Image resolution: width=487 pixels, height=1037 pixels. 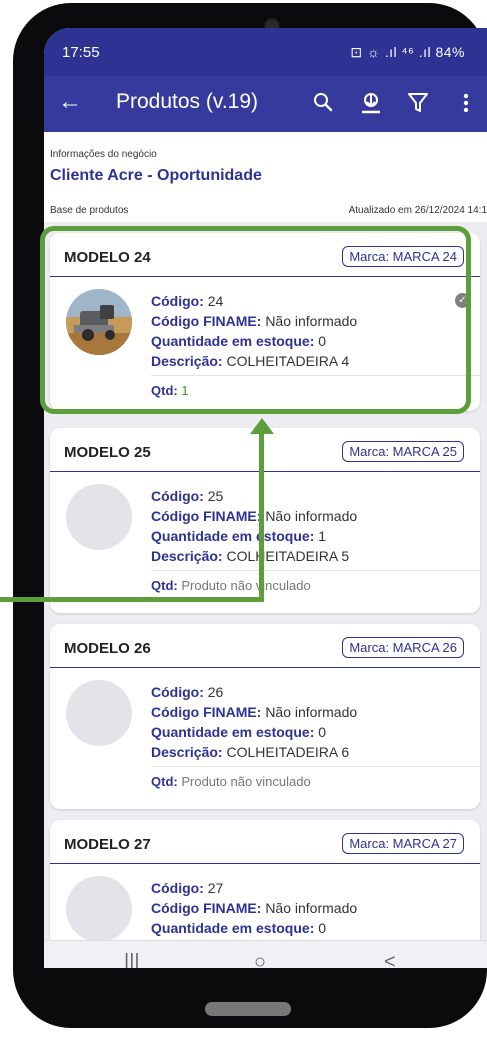 I want to click on brand-badge: Marca: MARCA 26, so click(x=403, y=647).